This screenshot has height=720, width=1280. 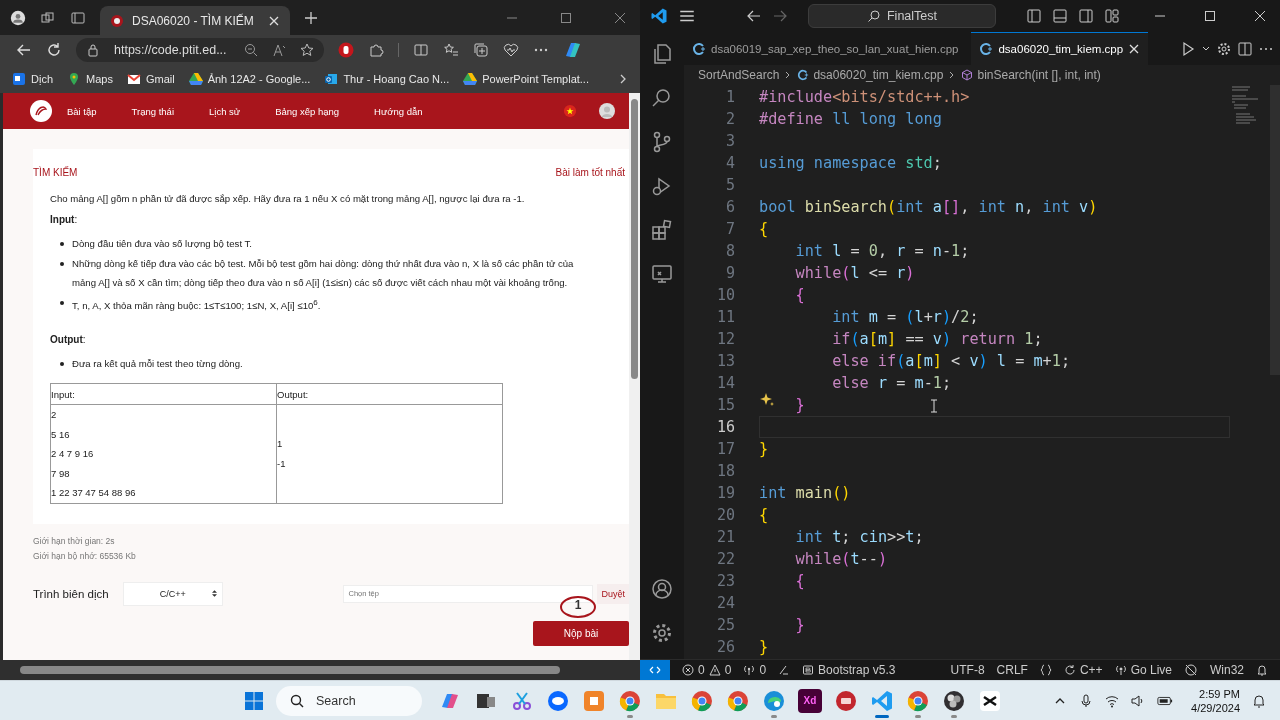 What do you see at coordinates (739, 75) in the screenshot?
I see `breadcrumb: SortAndSearch` at bounding box center [739, 75].